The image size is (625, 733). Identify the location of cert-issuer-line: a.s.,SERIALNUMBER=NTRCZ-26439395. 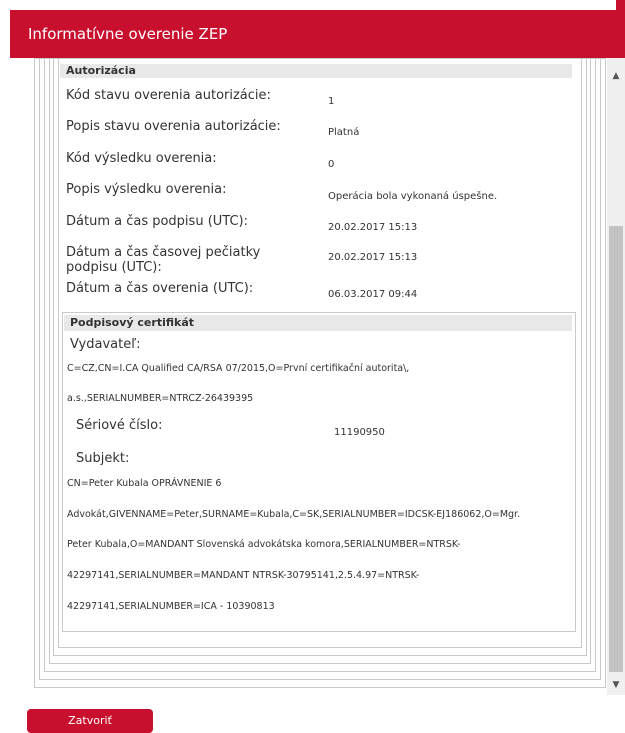
(160, 398).